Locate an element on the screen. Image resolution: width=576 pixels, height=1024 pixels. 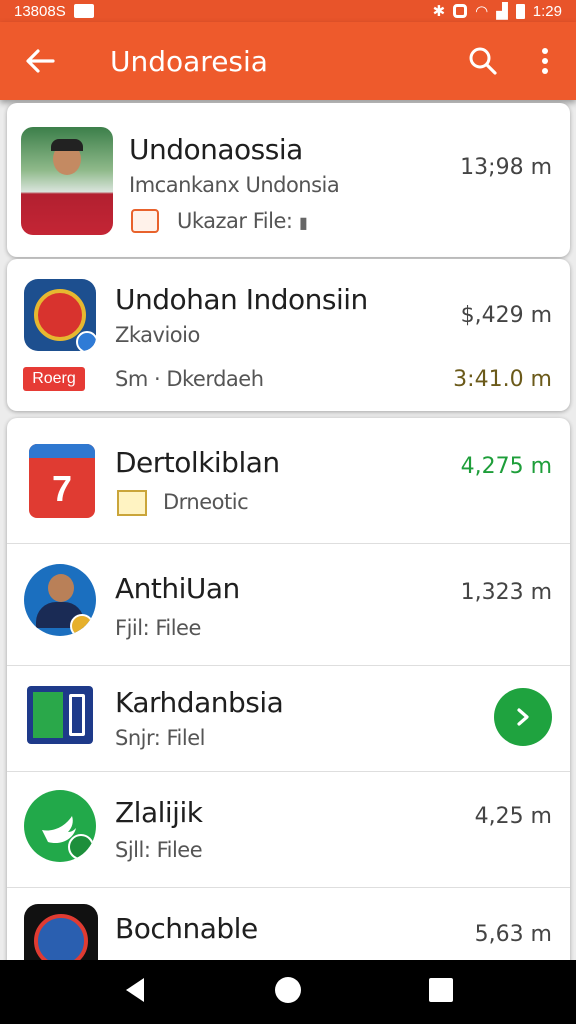
alarm-icon is located at coordinates (460, 11).